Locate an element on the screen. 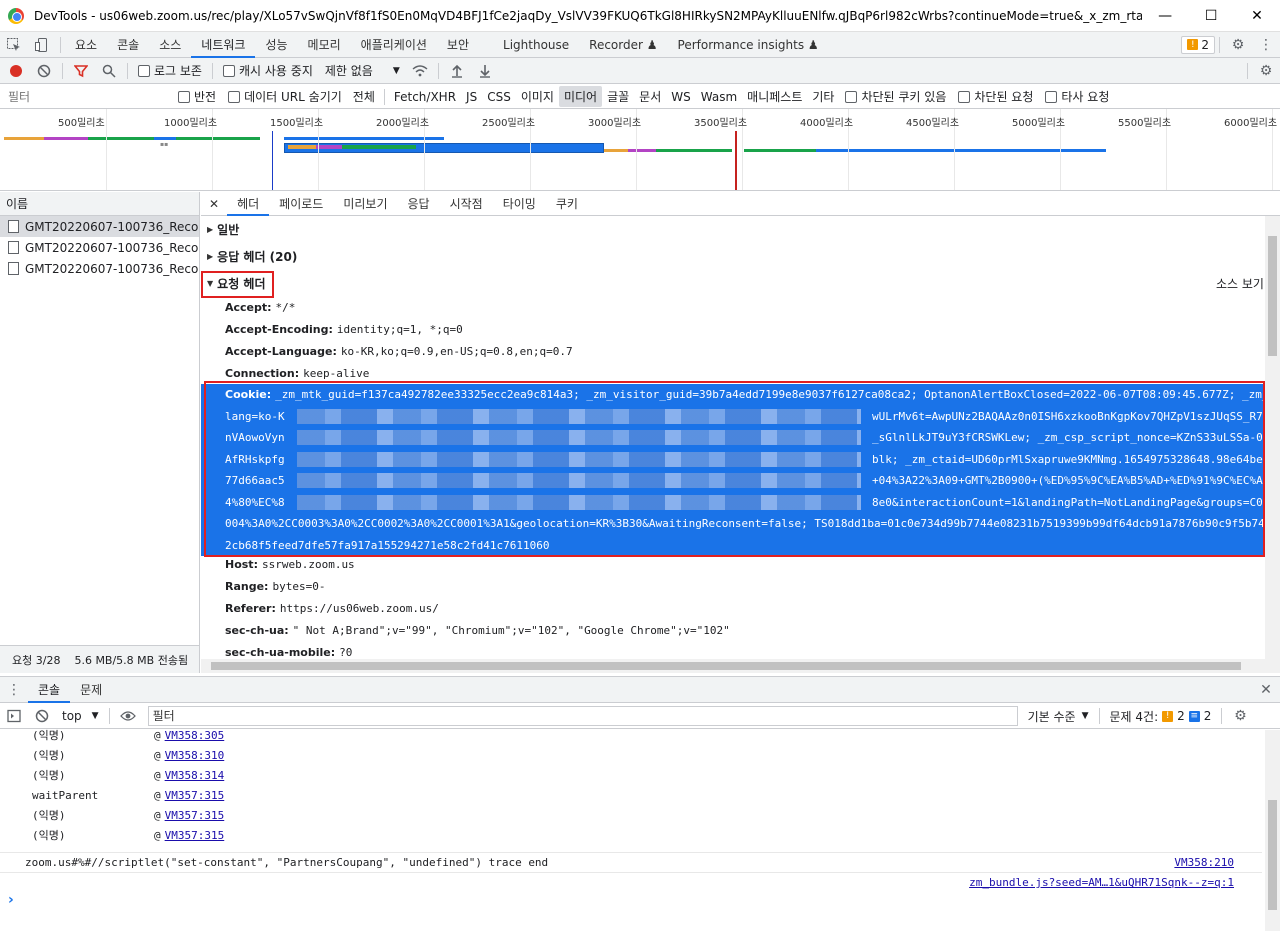  section-request-headers: ▼ 요청 헤더 소스 보기 is located at coordinates (740, 283).